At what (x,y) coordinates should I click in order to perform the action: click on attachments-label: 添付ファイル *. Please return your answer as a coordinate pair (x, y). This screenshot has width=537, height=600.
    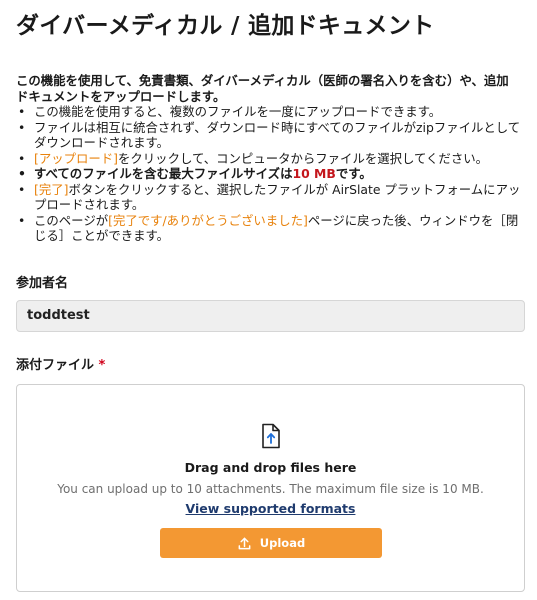
    Looking at the image, I should click on (60, 363).